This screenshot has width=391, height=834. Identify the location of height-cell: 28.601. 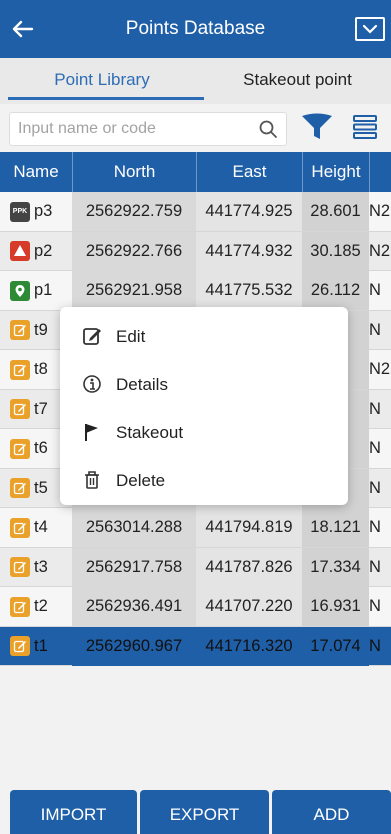
(335, 211).